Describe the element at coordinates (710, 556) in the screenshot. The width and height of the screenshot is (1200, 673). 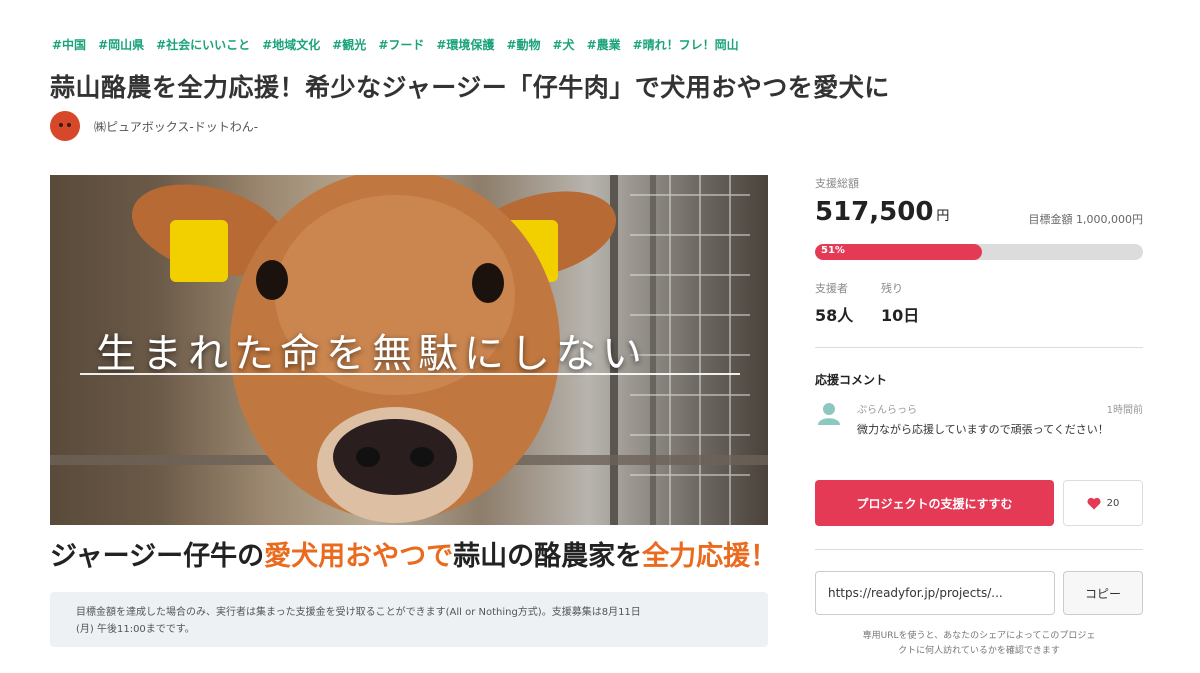
I see `catch-part-4: 全力応援！` at that location.